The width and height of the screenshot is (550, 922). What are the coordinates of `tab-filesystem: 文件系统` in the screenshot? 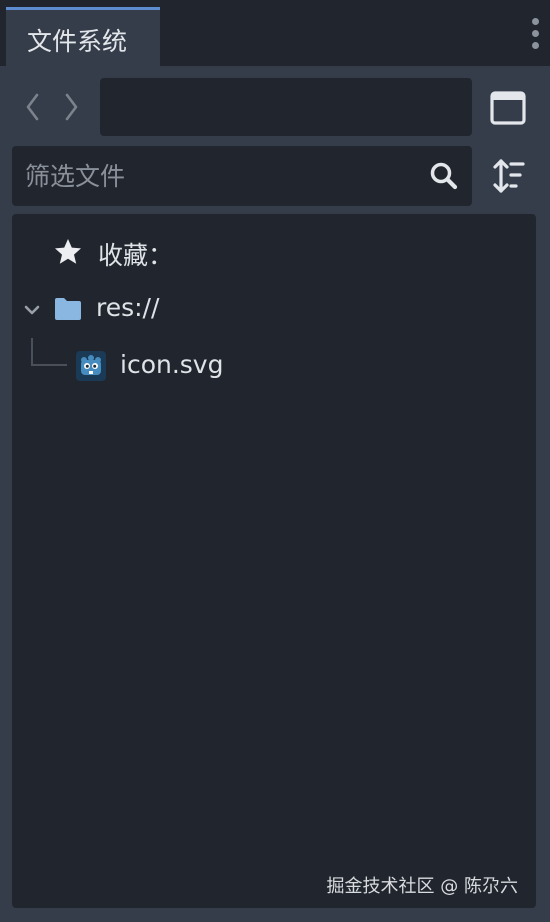 It's located at (83, 36).